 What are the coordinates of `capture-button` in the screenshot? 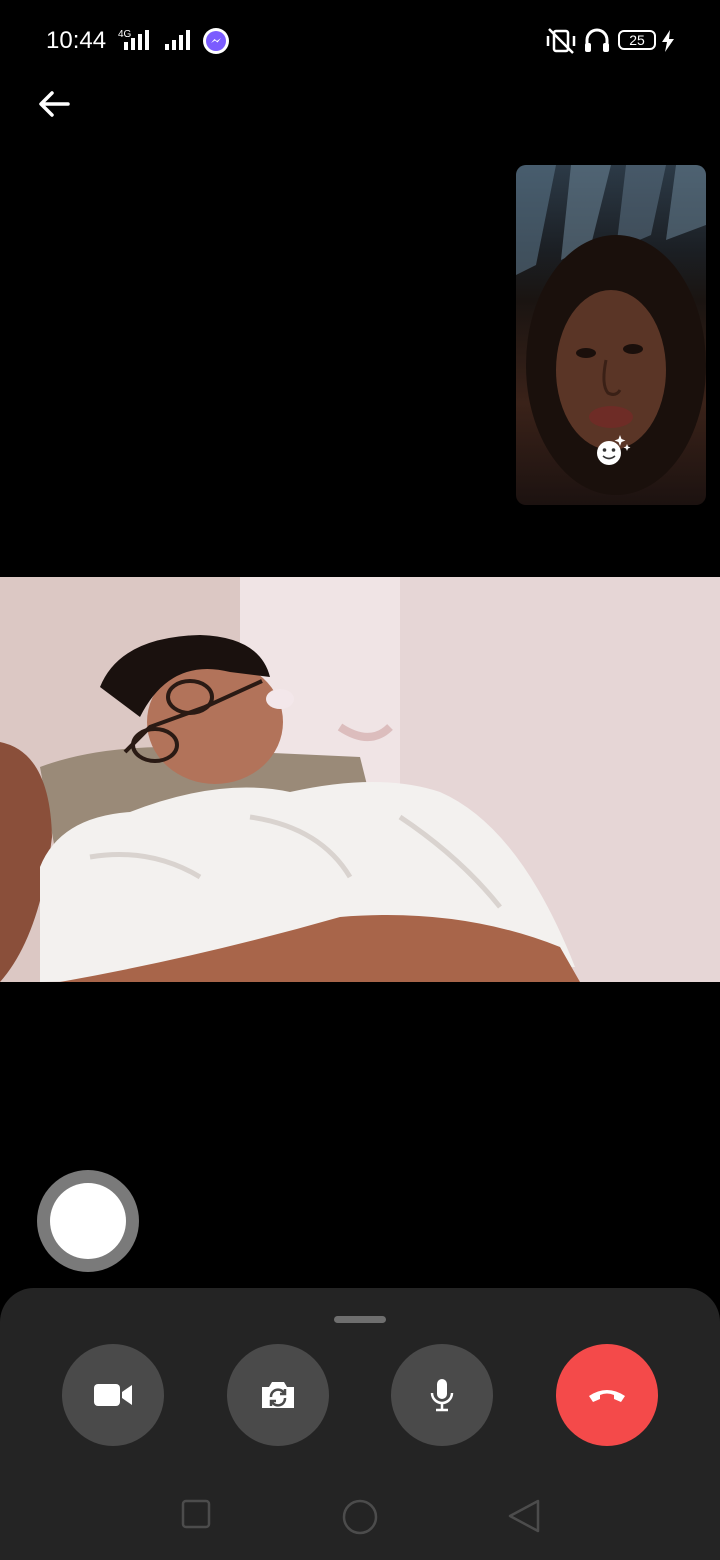 It's located at (88, 1221).